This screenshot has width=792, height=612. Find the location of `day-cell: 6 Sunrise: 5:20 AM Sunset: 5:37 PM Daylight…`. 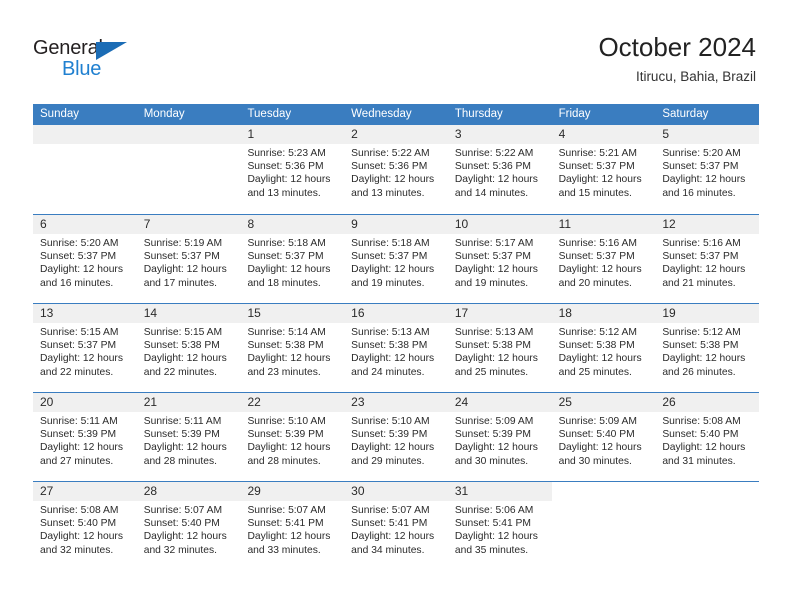

day-cell: 6 Sunrise: 5:20 AM Sunset: 5:37 PM Daylight… is located at coordinates (85, 259).